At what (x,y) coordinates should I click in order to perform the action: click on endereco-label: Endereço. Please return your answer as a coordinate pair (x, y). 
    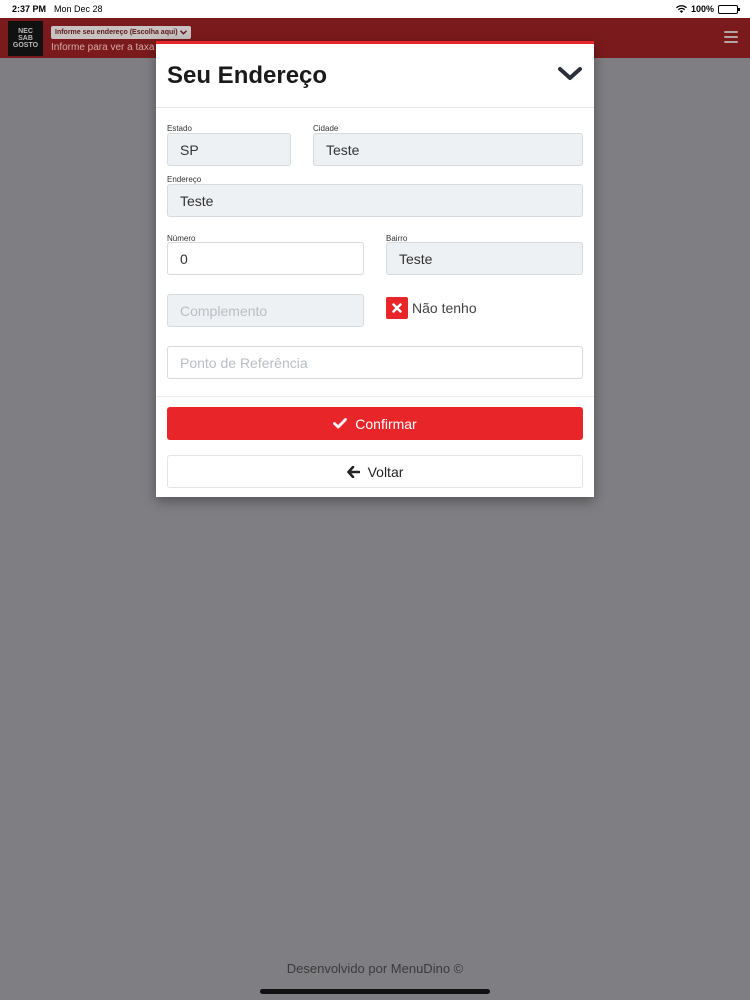
    Looking at the image, I should click on (184, 179).